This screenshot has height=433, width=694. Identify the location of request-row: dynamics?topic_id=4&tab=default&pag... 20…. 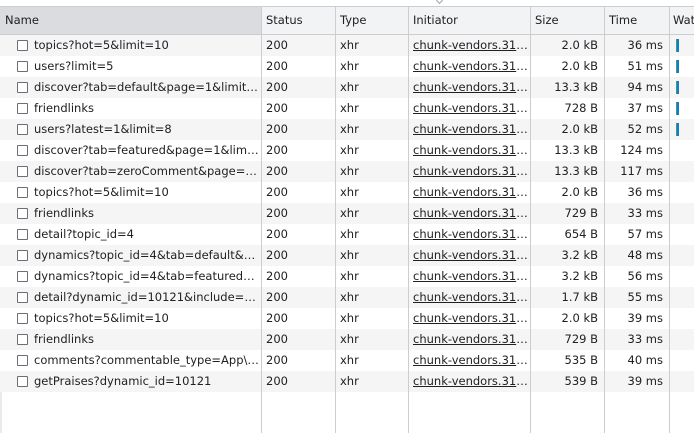
(347, 255).